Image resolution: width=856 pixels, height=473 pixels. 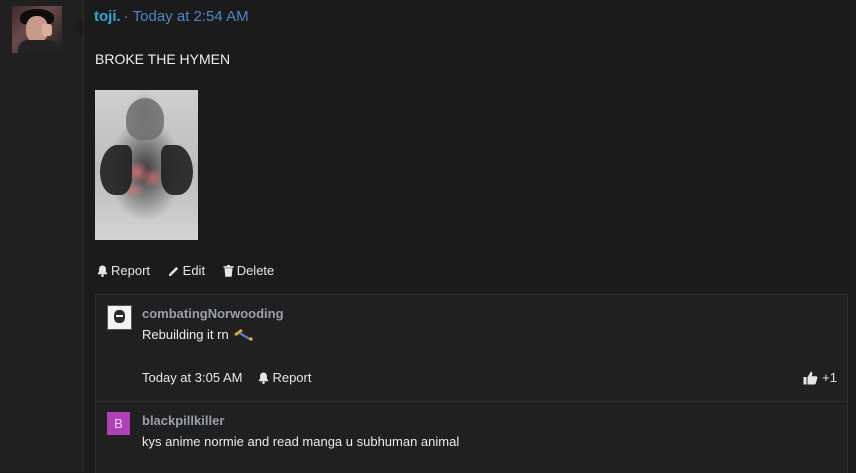 I want to click on poster-username: toji., so click(x=107, y=16).